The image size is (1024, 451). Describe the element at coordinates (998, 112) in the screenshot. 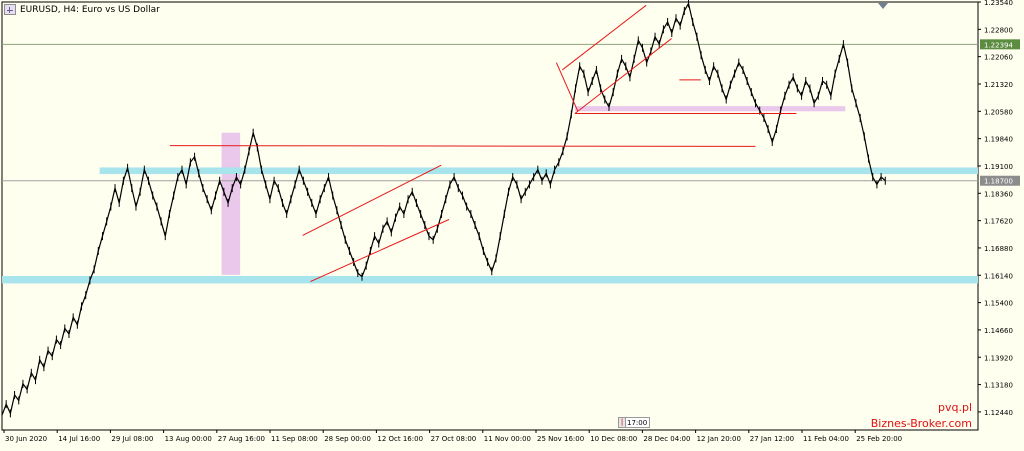

I see `y-tick-label: 1.20580` at that location.